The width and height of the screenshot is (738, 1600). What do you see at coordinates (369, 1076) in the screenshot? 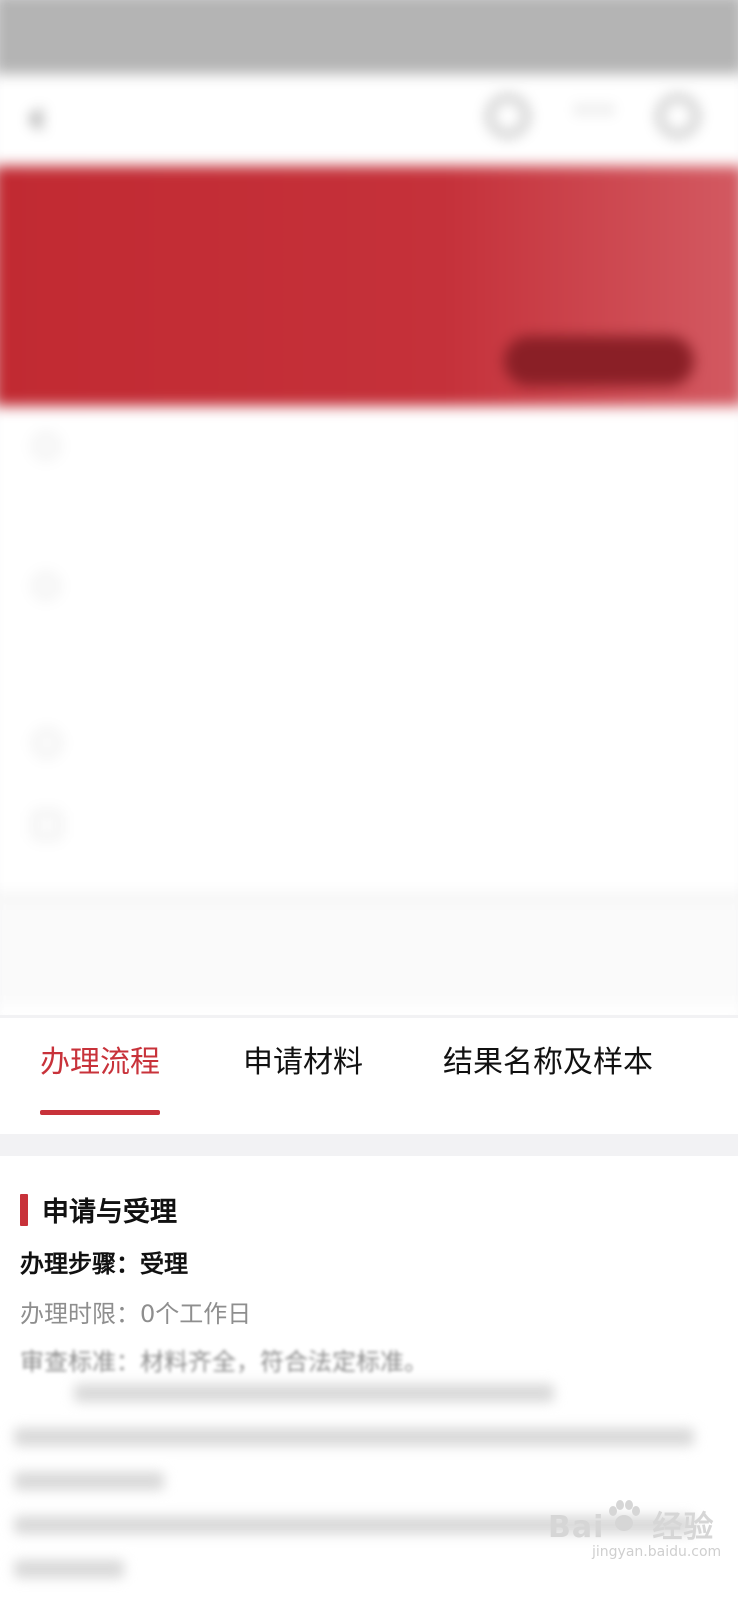
I see `section-tabs: 办理流程 申请材料 结果名称及样本` at bounding box center [369, 1076].